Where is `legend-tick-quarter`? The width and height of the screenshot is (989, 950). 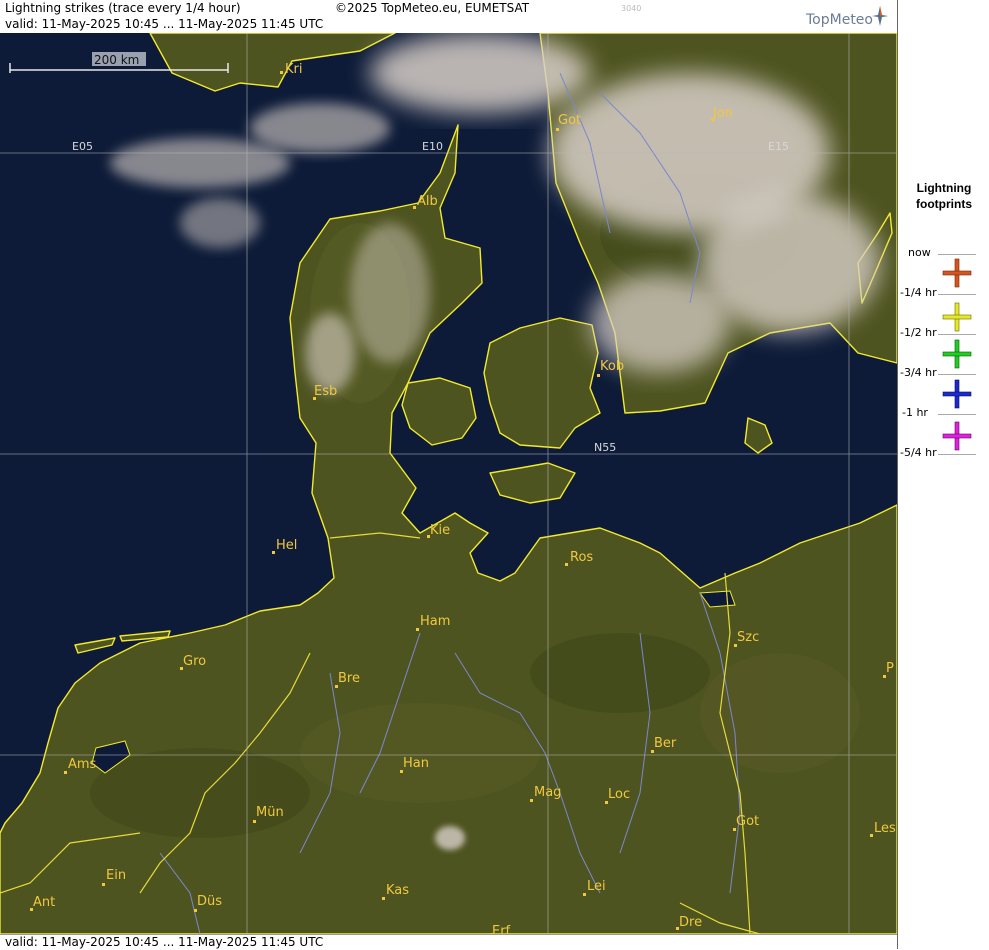 legend-tick-quarter is located at coordinates (957, 294).